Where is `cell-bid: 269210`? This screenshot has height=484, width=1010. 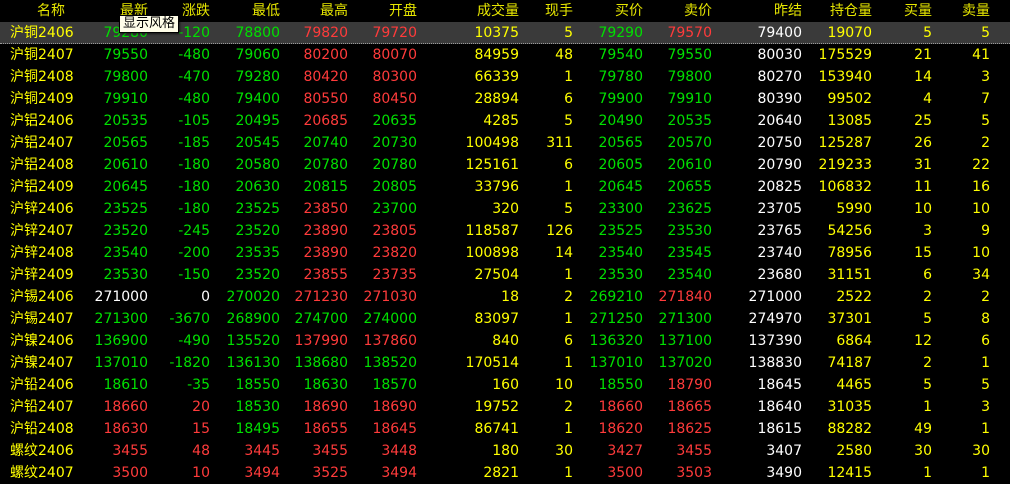 cell-bid: 269210 is located at coordinates (616, 297).